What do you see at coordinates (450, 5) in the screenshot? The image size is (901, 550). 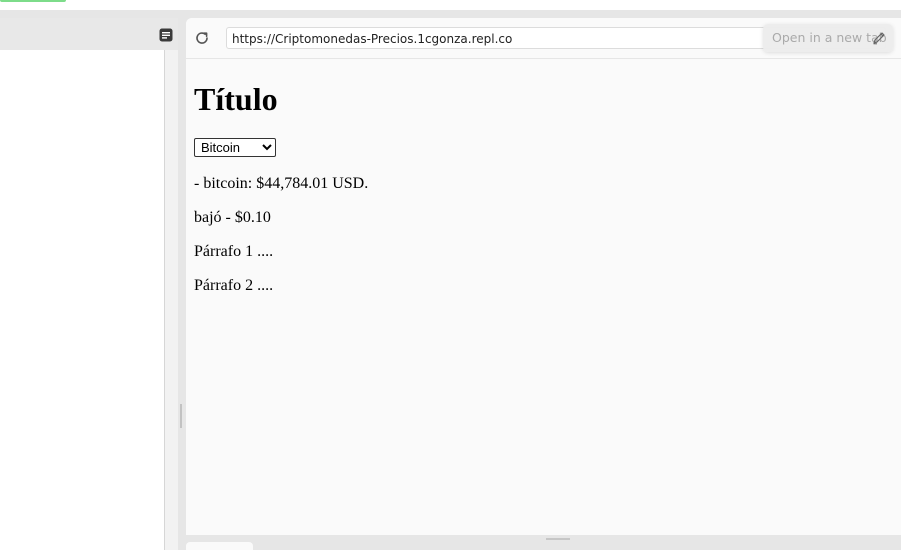 I see `top-tab-strip` at bounding box center [450, 5].